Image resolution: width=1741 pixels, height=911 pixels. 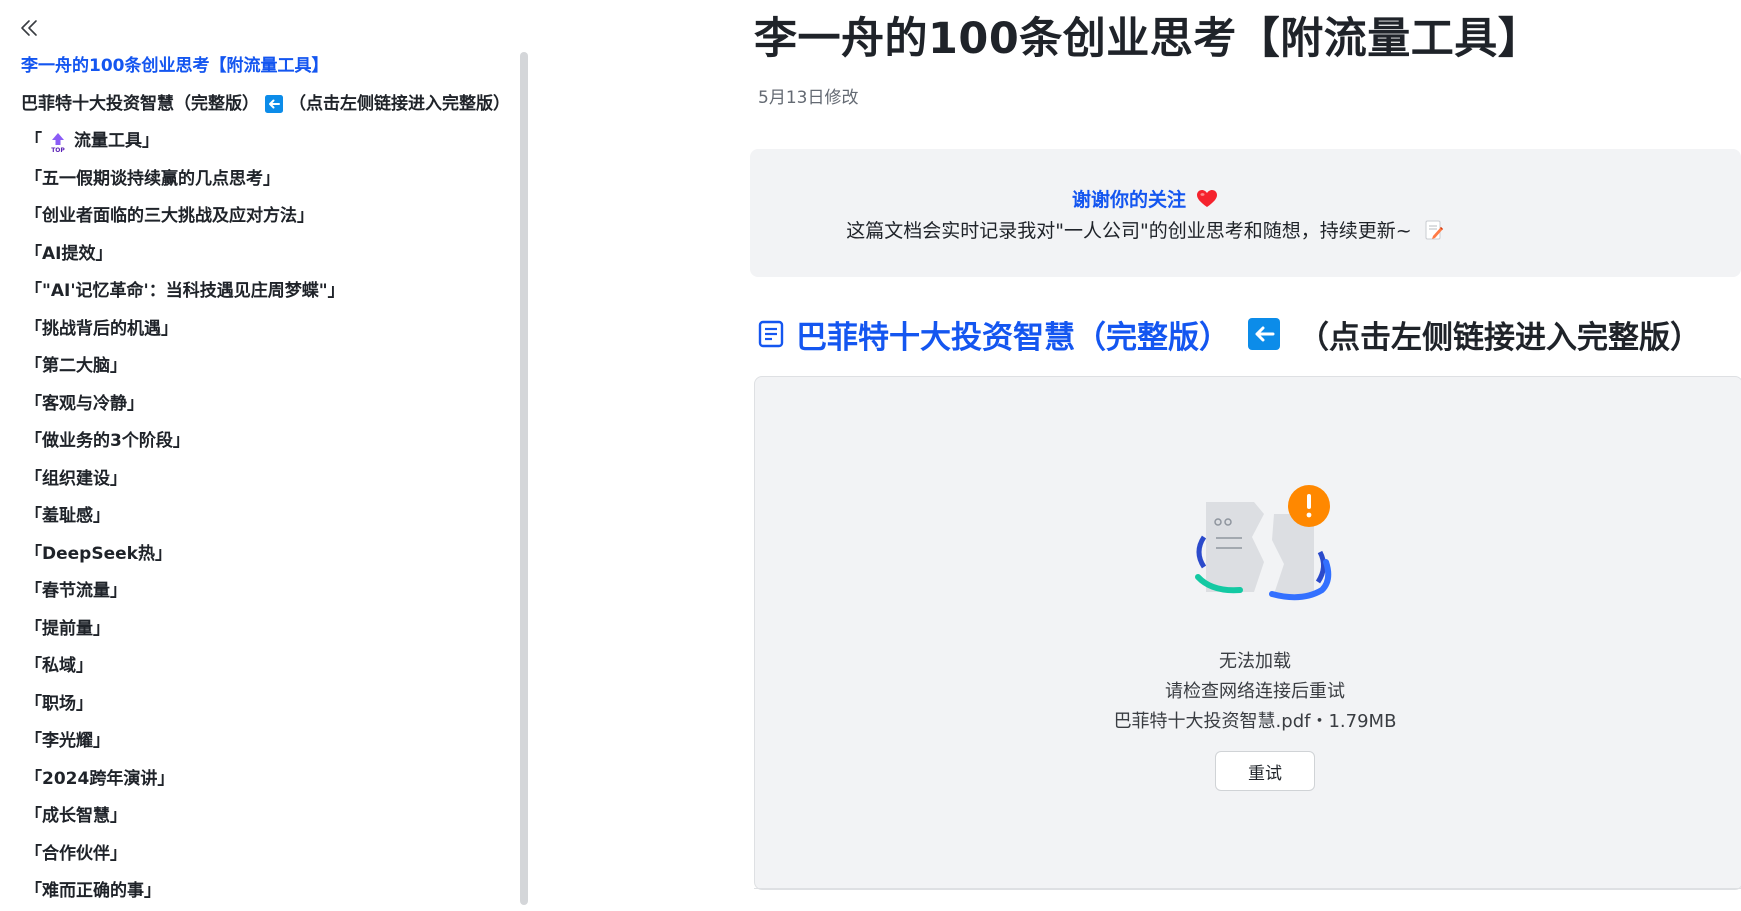 What do you see at coordinates (399, 103) in the screenshot?
I see `toc-item-suffix: （点击左侧链接进入完整版）` at bounding box center [399, 103].